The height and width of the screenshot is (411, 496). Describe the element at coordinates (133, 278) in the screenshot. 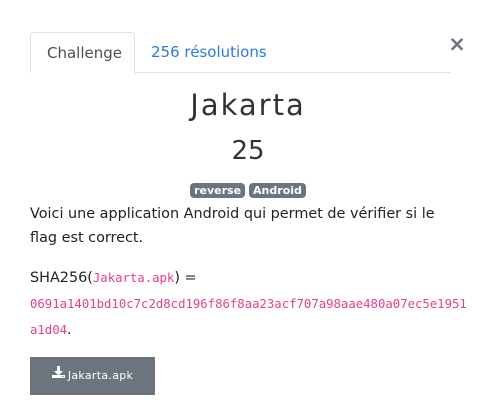

I see `hash-filename: Jakarta.apk` at that location.